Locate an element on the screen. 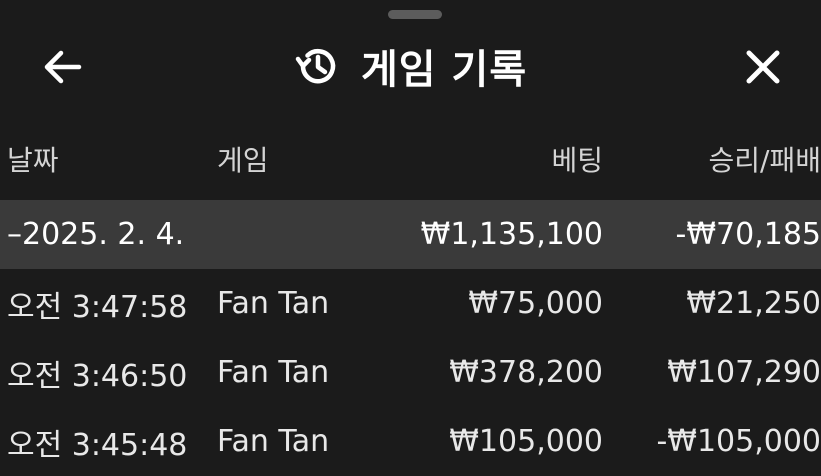  group-date: –2025. 2. 4. is located at coordinates (96, 234).